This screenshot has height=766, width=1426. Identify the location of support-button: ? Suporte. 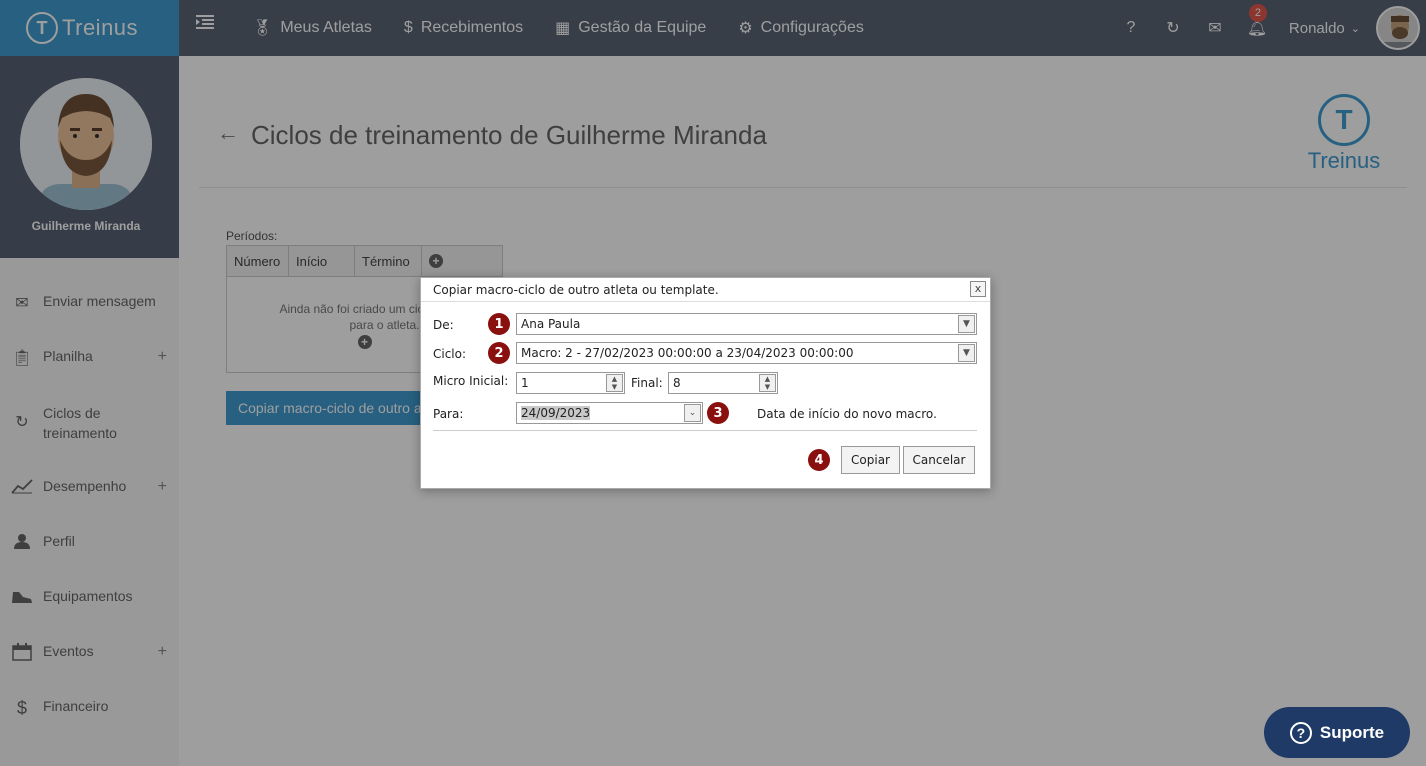
(1337, 732).